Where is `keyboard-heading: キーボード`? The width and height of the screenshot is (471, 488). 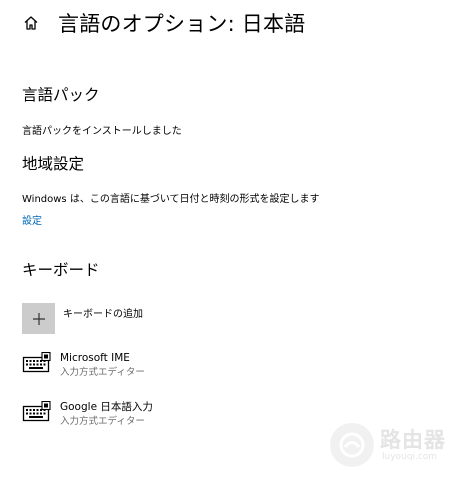 keyboard-heading: キーボード is located at coordinates (61, 270).